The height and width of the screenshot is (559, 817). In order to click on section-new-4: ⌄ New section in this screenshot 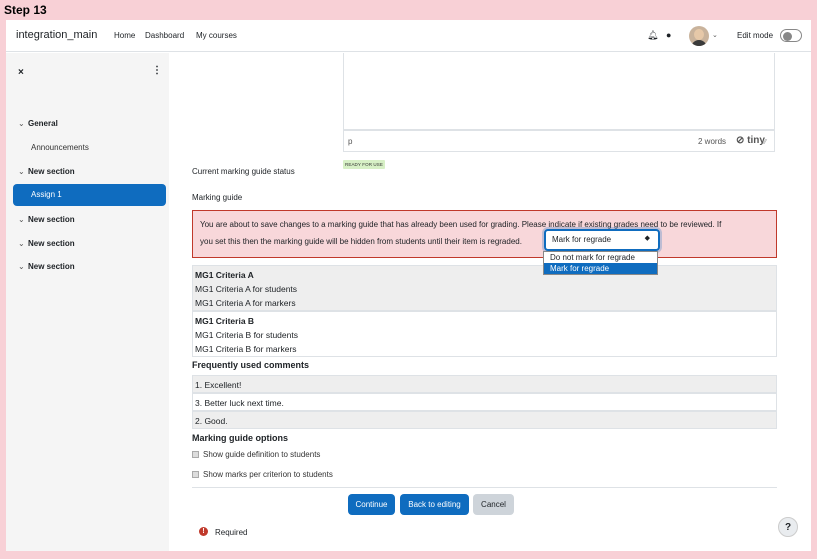, I will do `click(46, 266)`.